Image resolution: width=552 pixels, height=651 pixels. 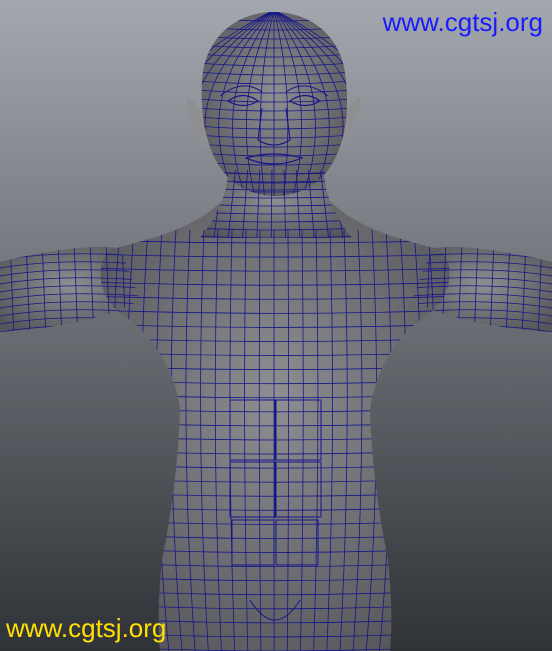 What do you see at coordinates (86, 628) in the screenshot?
I see `watermark-bottom-left: www.cgtsj.org` at bounding box center [86, 628].